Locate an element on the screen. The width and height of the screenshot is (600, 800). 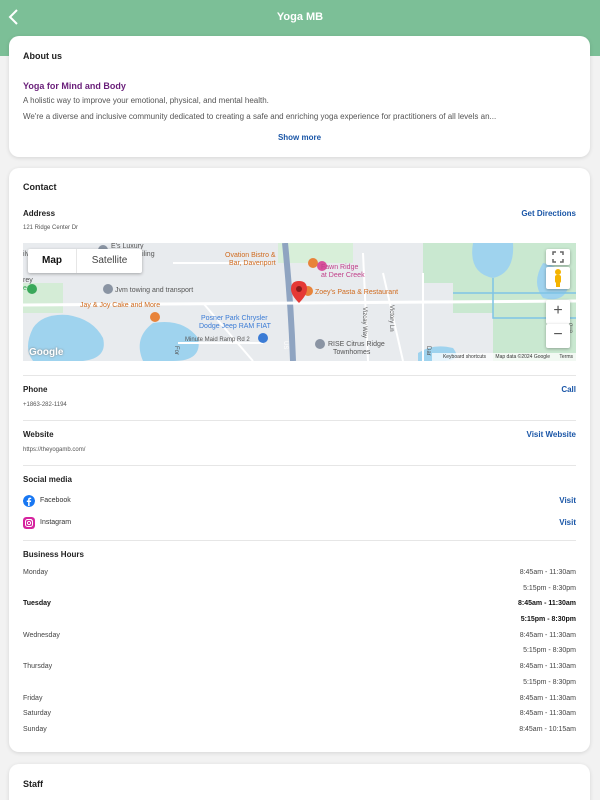
hours-row: Sunday 8:45am - 10:15am is located at coordinates (299, 732).